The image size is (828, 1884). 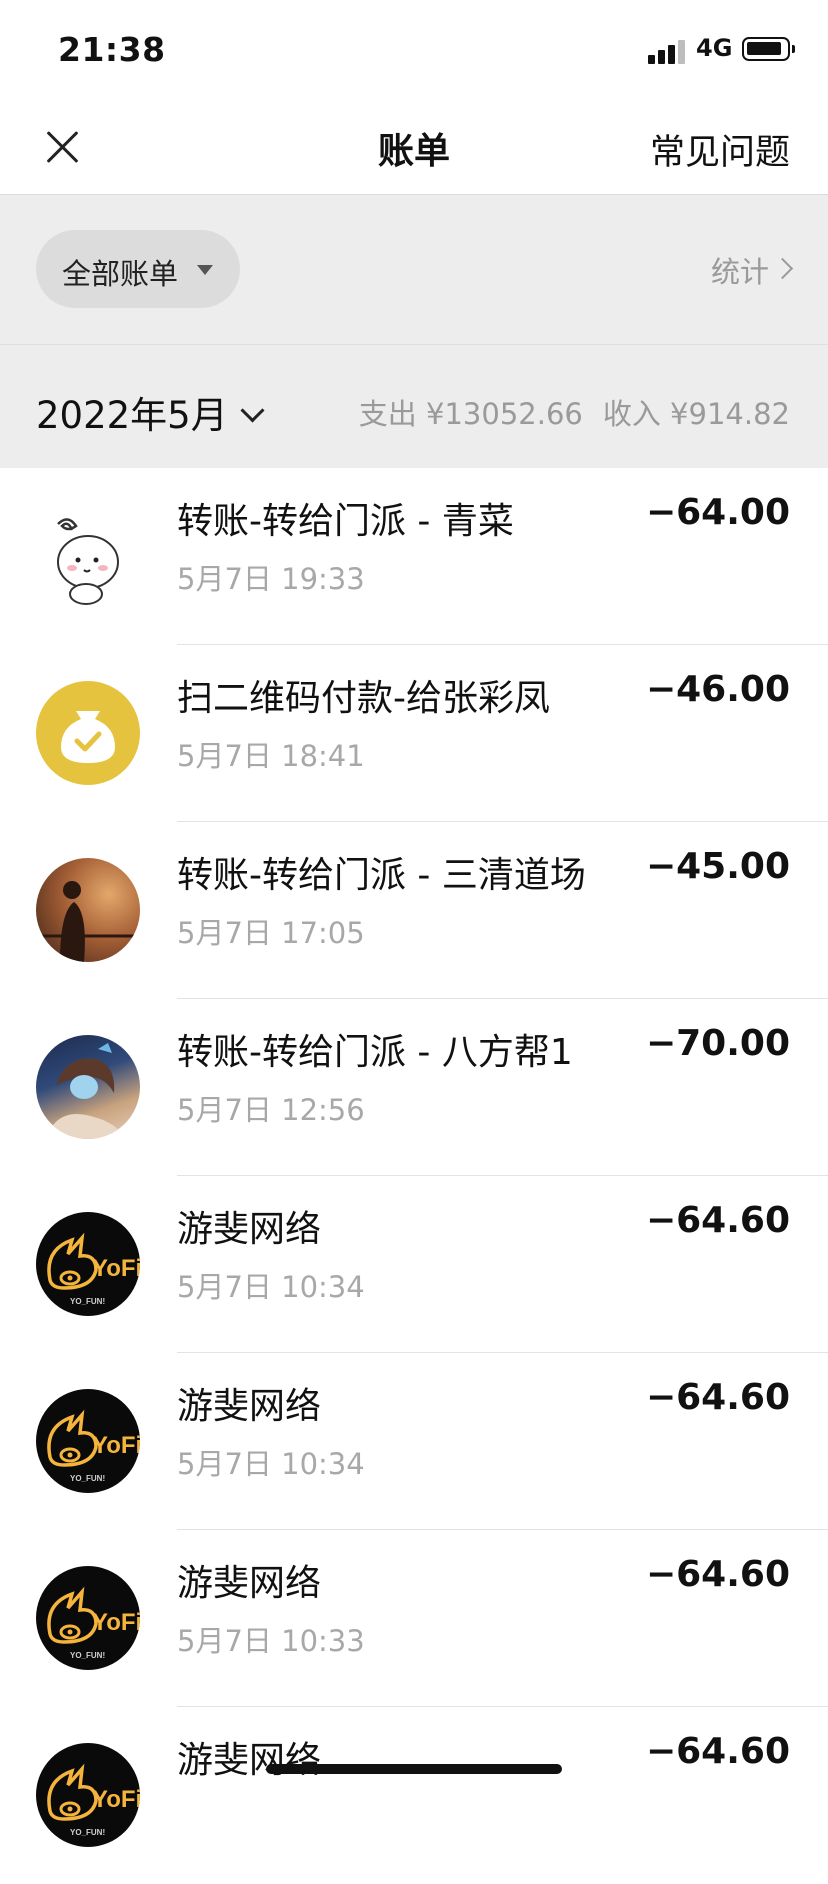 What do you see at coordinates (782, 268) in the screenshot?
I see `chevron-right-icon` at bounding box center [782, 268].